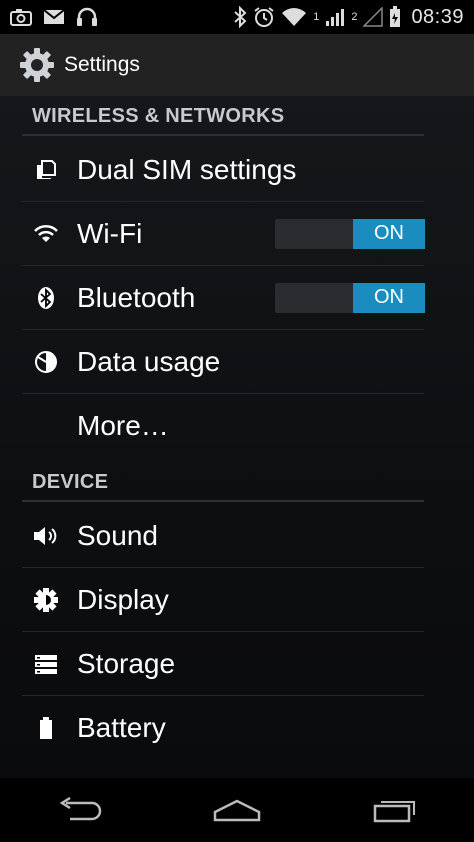 This screenshot has height=842, width=474. I want to click on brightness-icon, so click(46, 600).